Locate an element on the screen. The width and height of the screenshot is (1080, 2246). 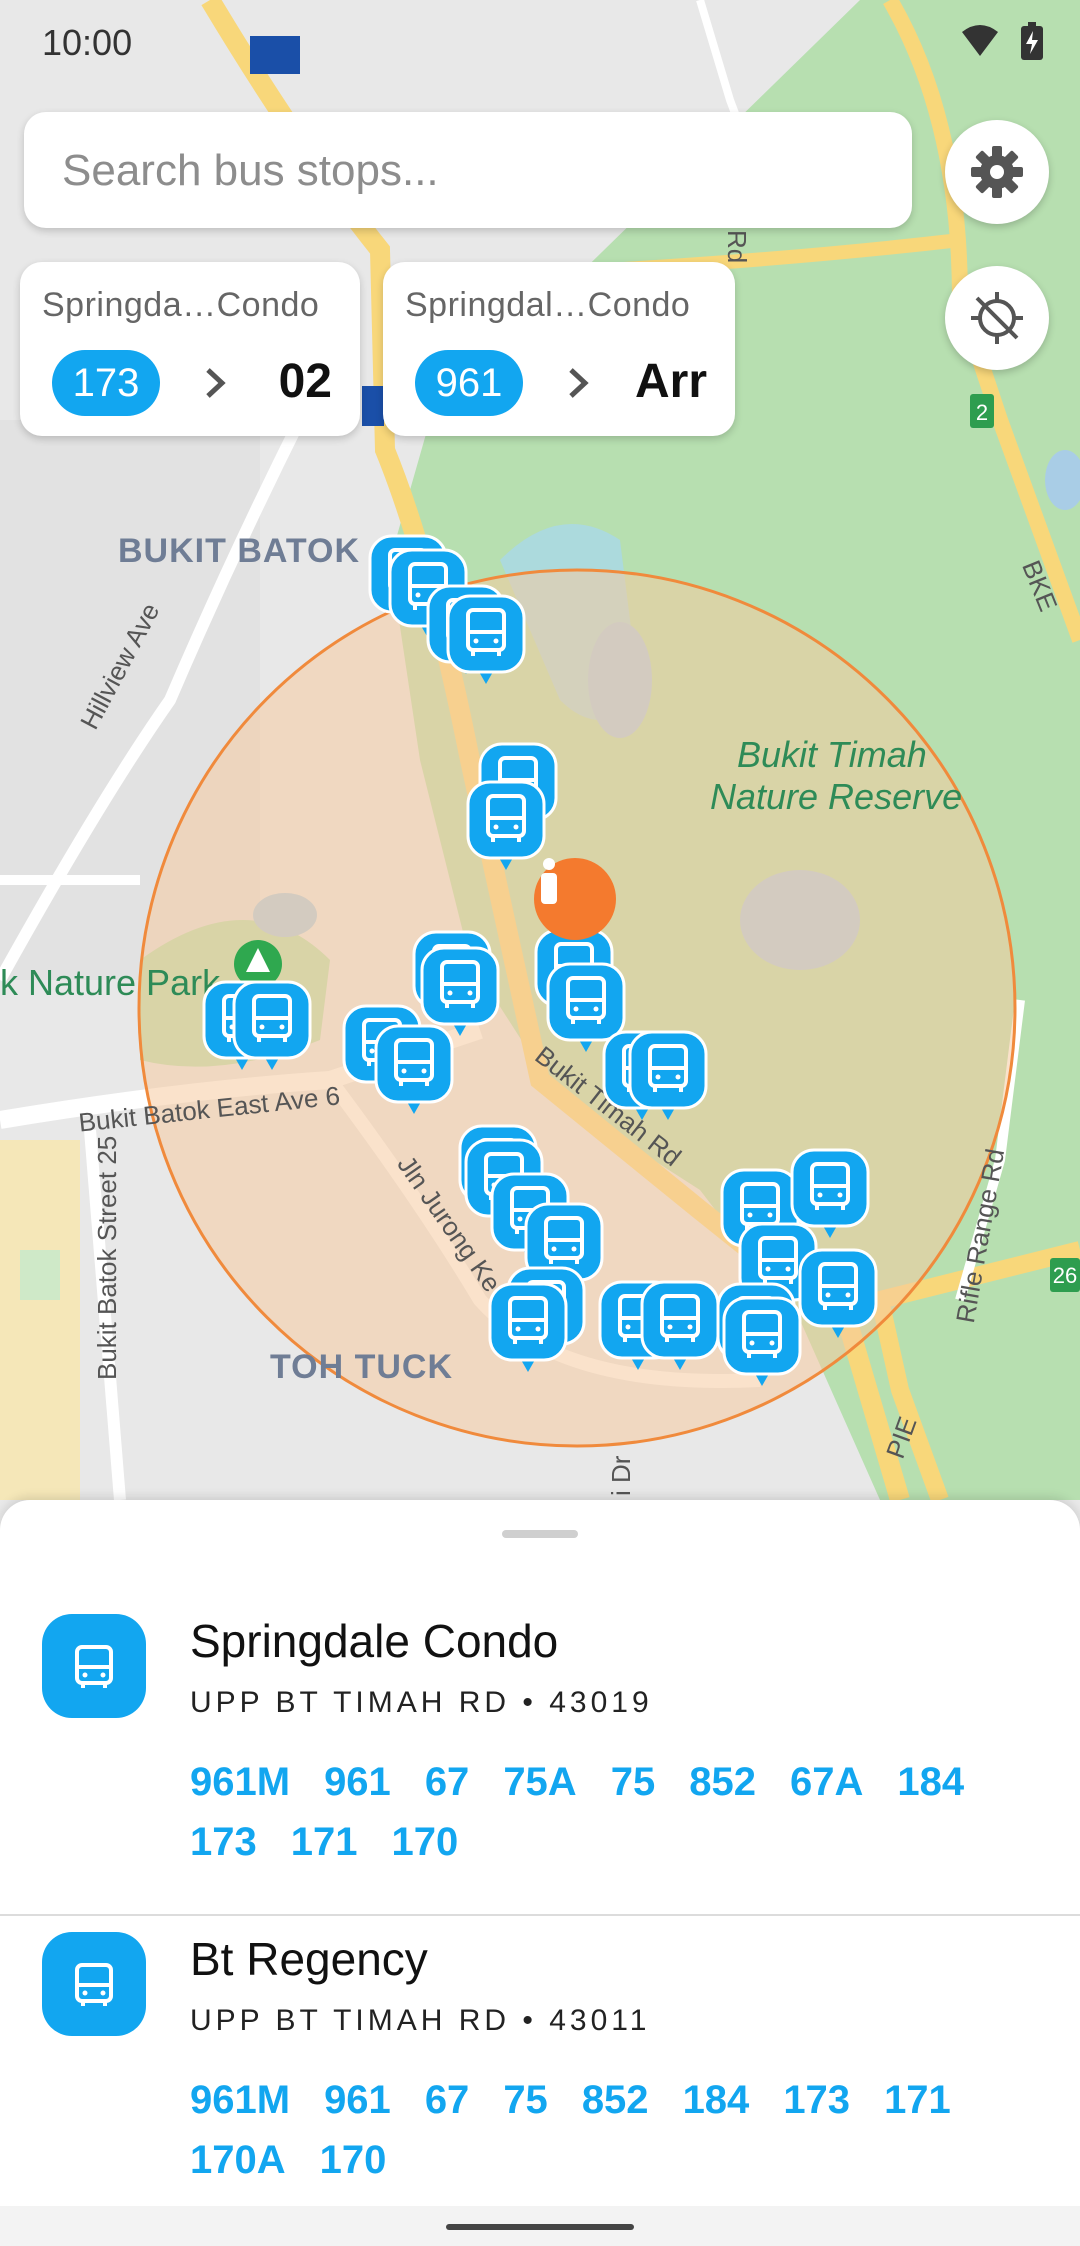
park-label-nature-park: k Nature Park is located at coordinates (110, 982).